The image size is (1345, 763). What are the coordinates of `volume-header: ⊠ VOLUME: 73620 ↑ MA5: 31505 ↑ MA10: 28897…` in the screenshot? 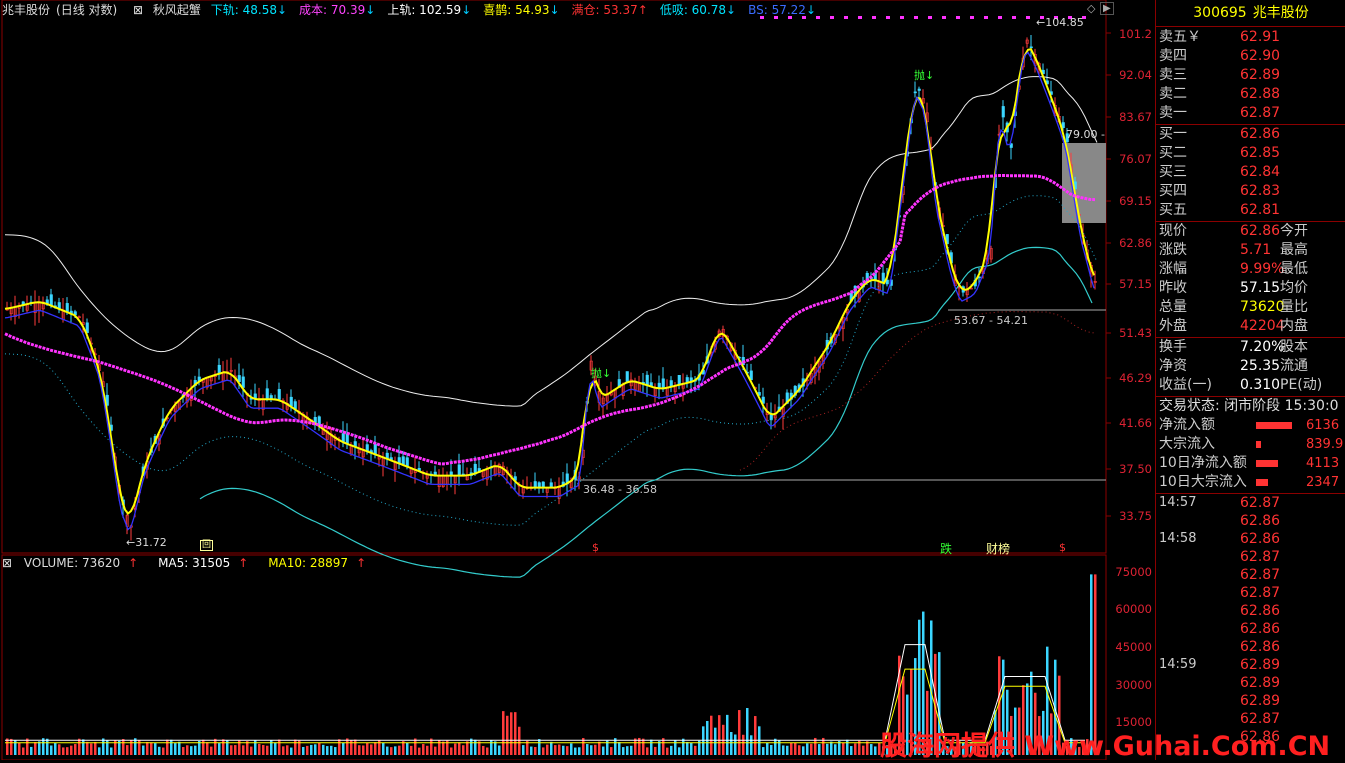 It's located at (192, 563).